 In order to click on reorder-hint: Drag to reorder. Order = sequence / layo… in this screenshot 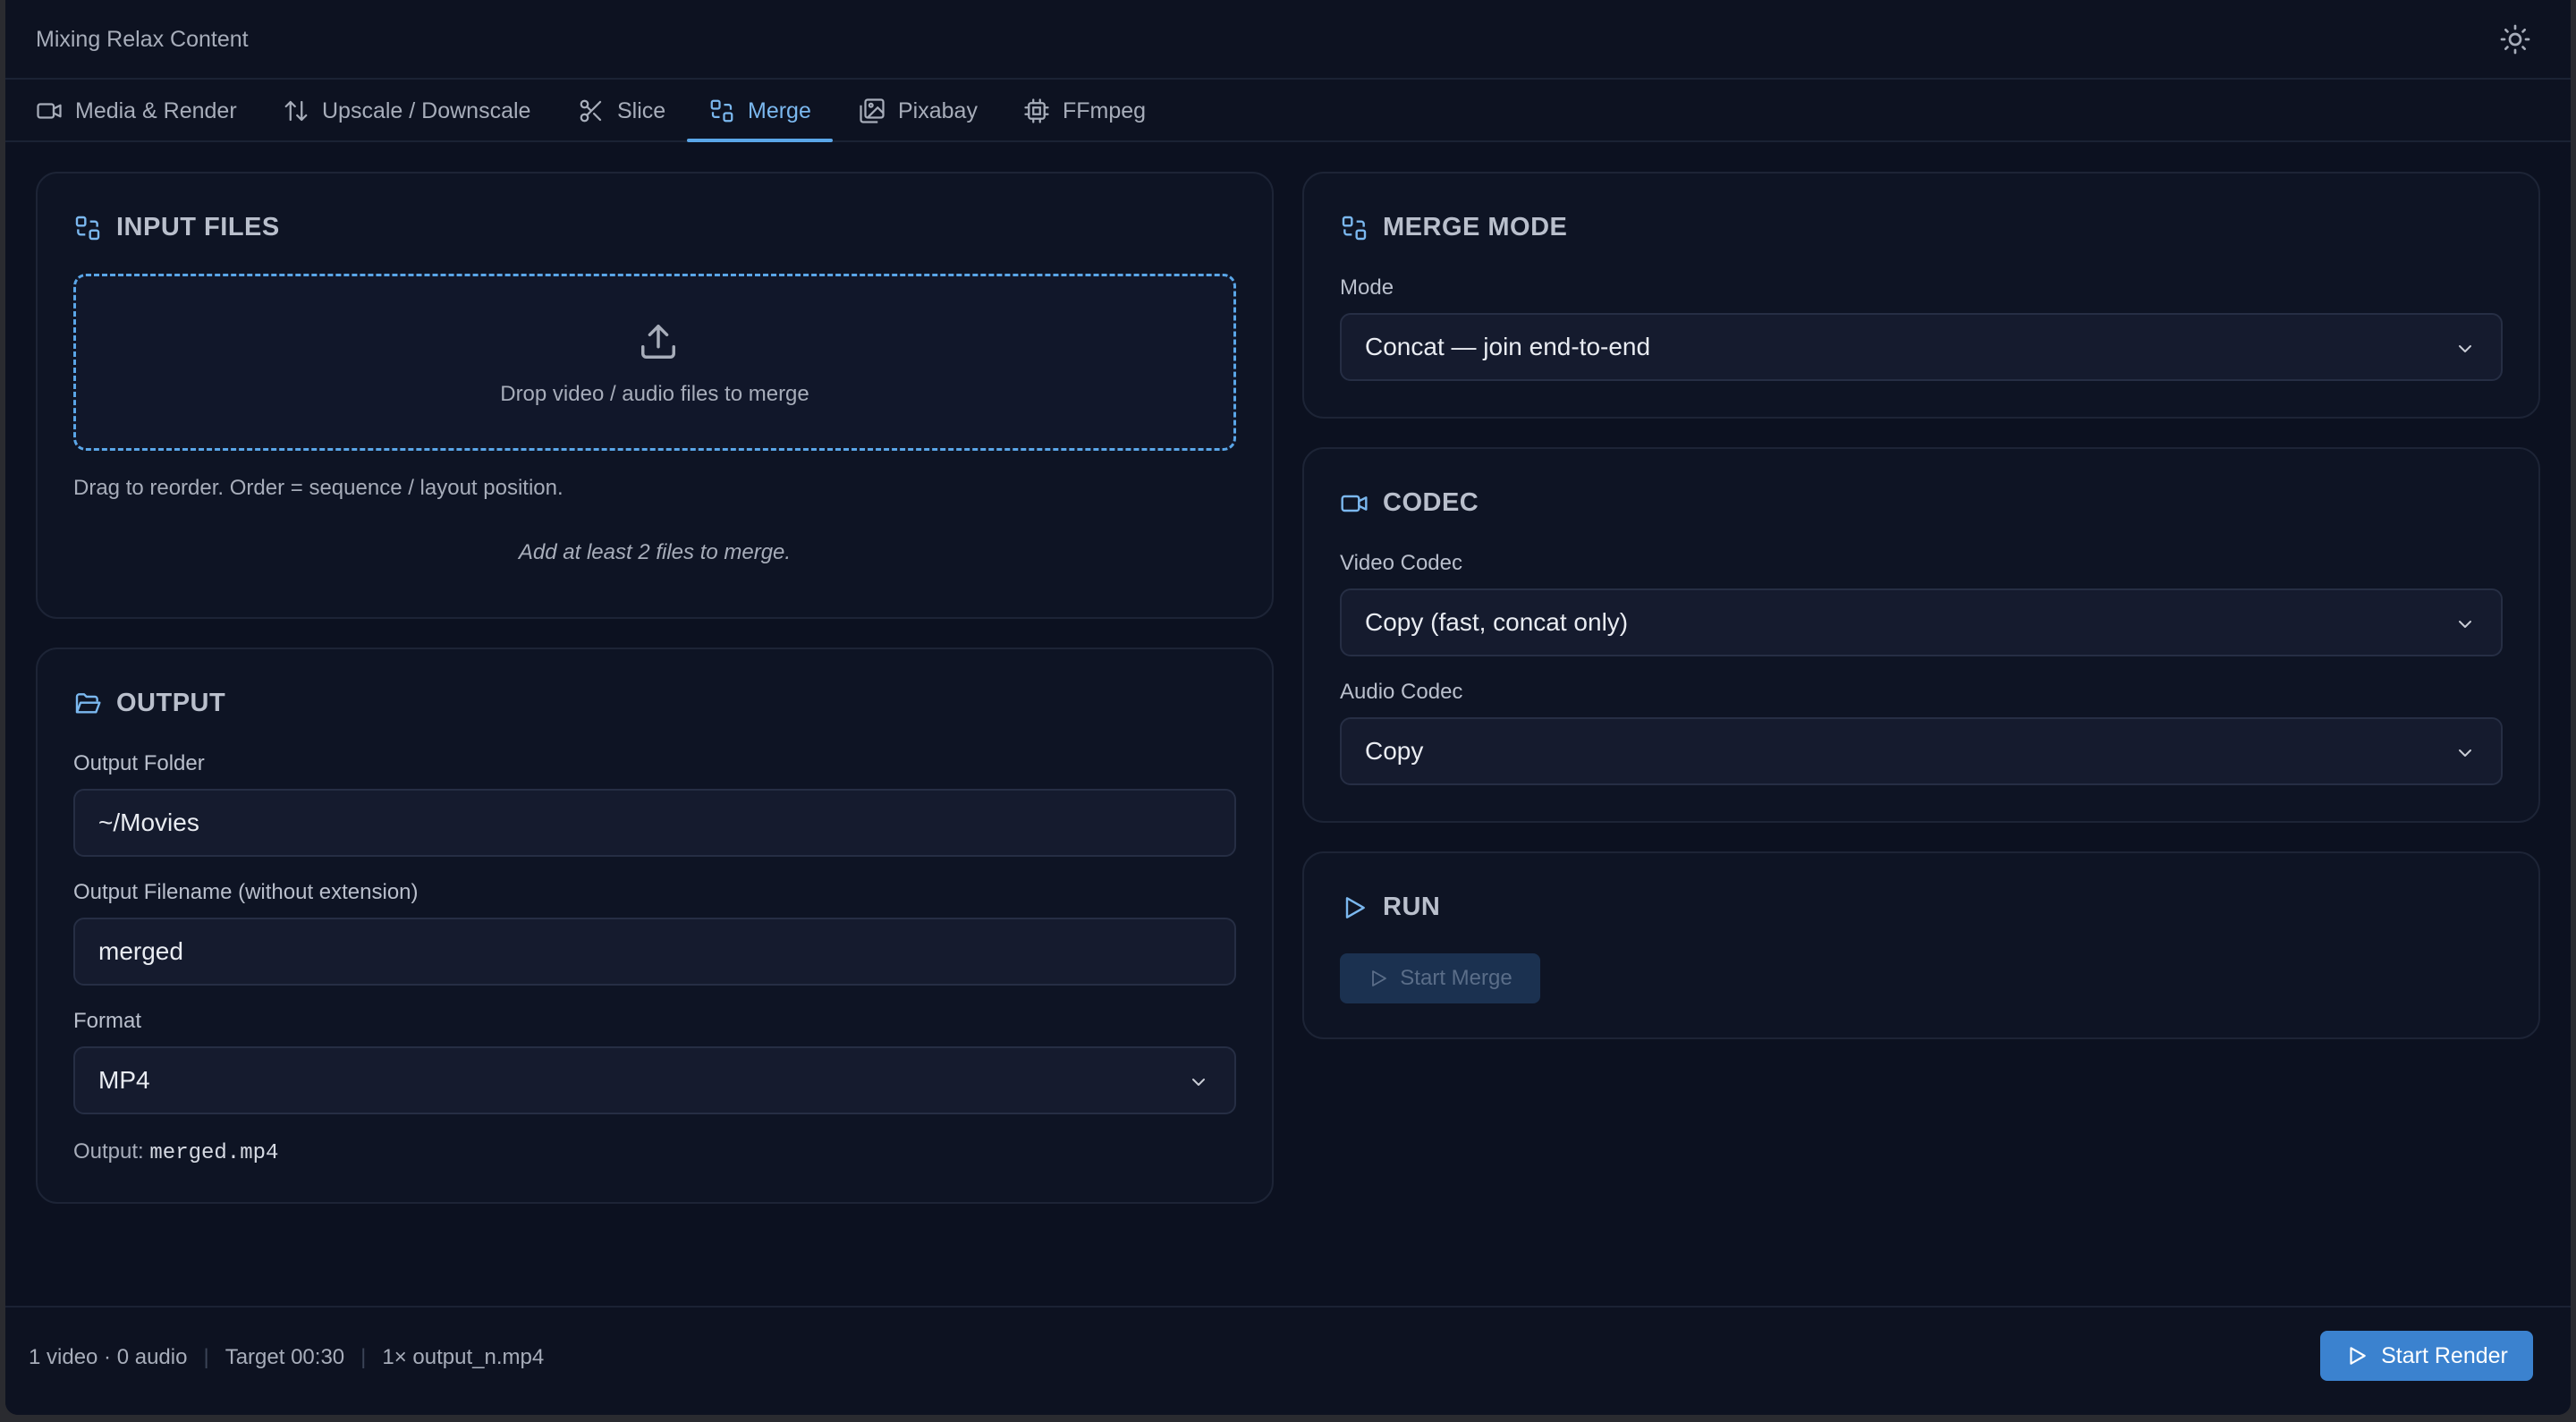, I will do `click(318, 488)`.